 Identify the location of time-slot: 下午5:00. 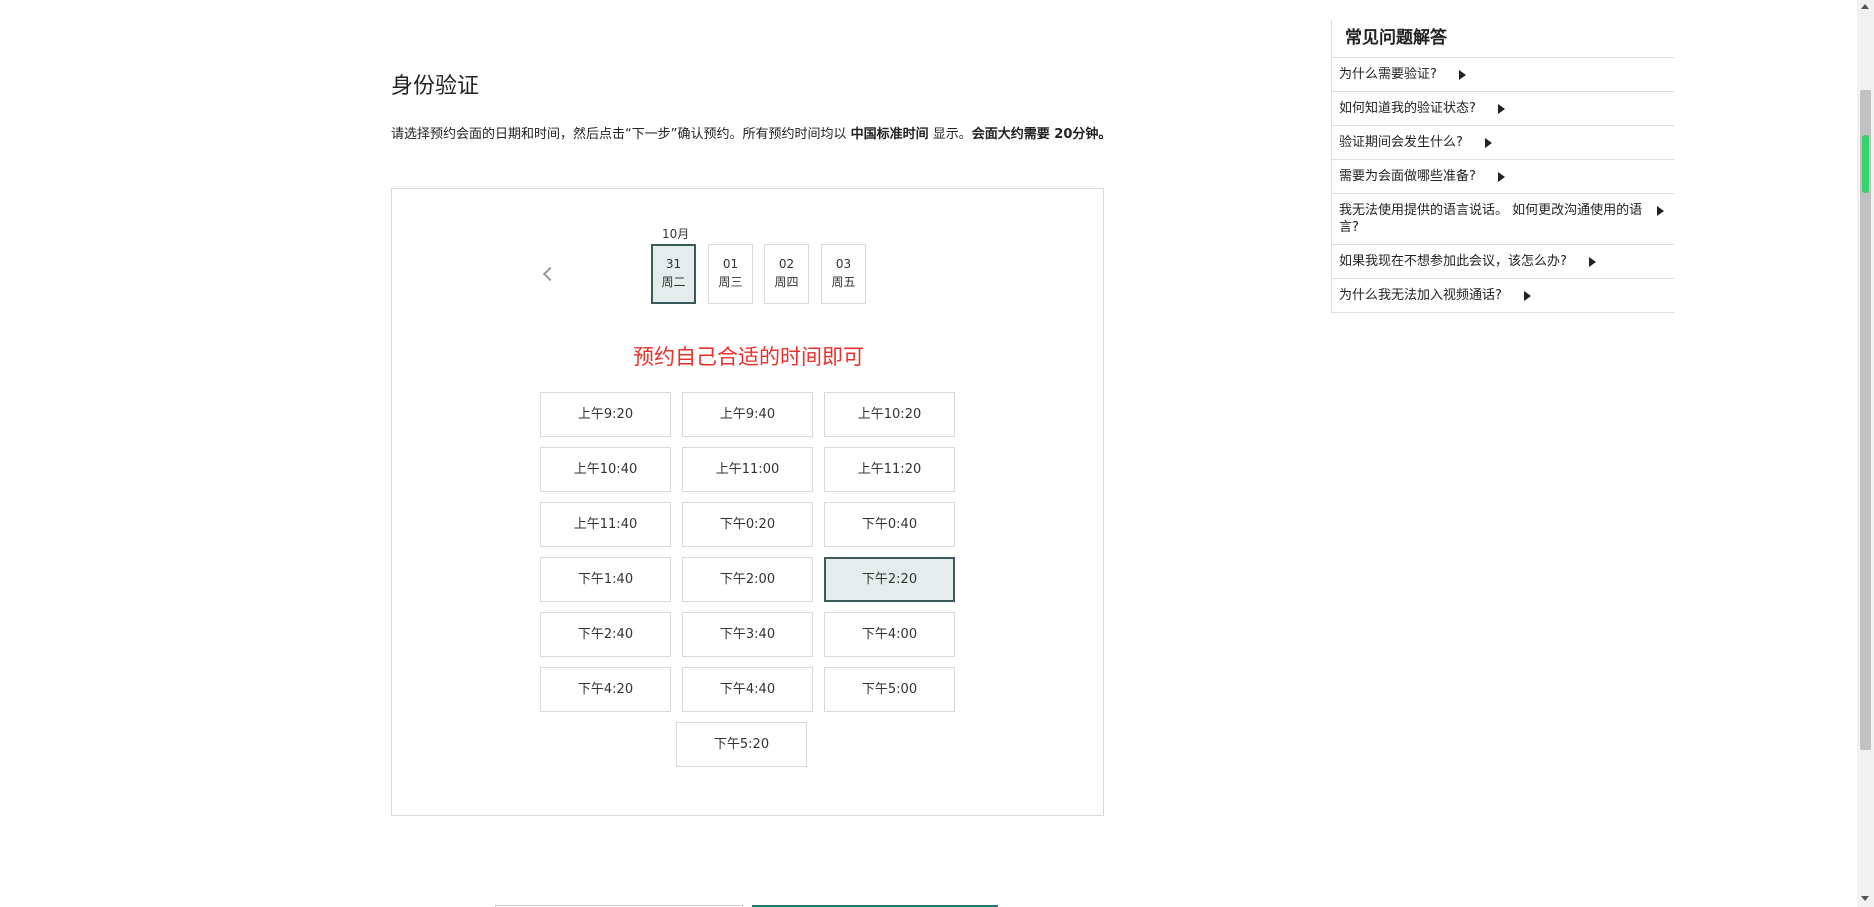
(889, 689).